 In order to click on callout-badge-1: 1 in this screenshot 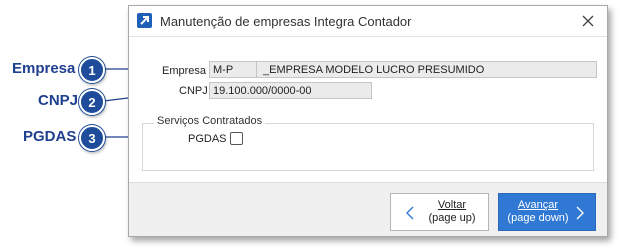, I will do `click(92, 70)`.